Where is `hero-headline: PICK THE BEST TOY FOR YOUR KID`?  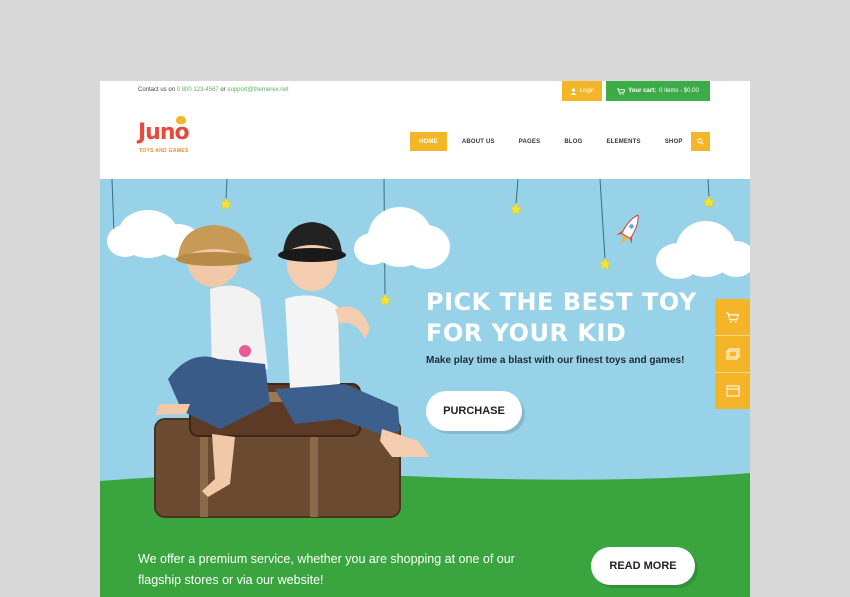
hero-headline: PICK THE BEST TOY FOR YOUR KID is located at coordinates (576, 318).